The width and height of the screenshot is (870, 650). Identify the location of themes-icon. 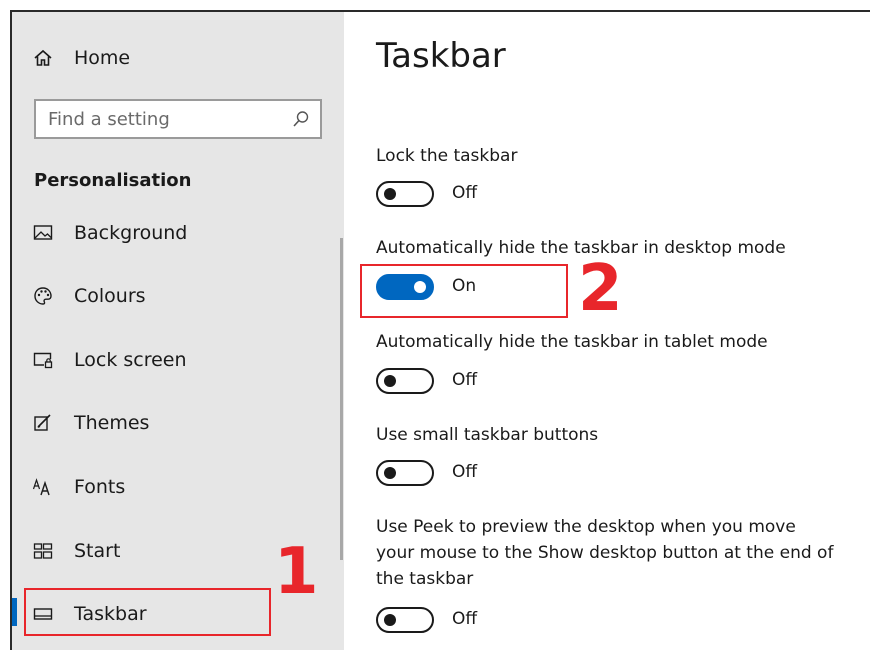
(43, 423).